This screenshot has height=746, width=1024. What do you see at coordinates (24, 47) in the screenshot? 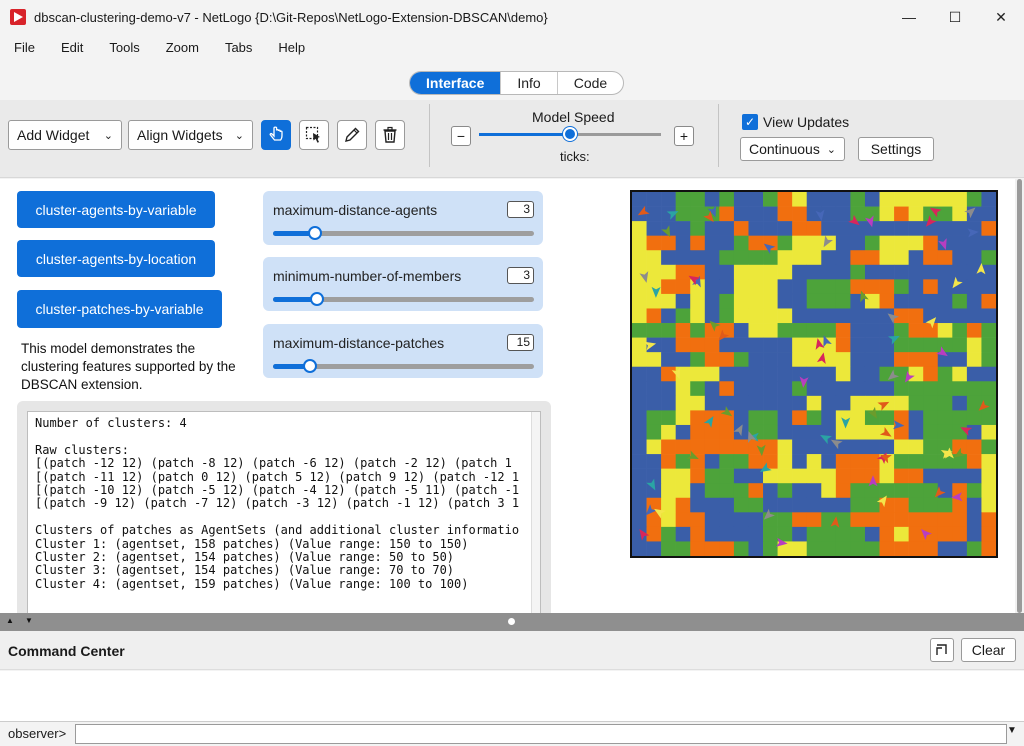
I see `menu-file: File` at bounding box center [24, 47].